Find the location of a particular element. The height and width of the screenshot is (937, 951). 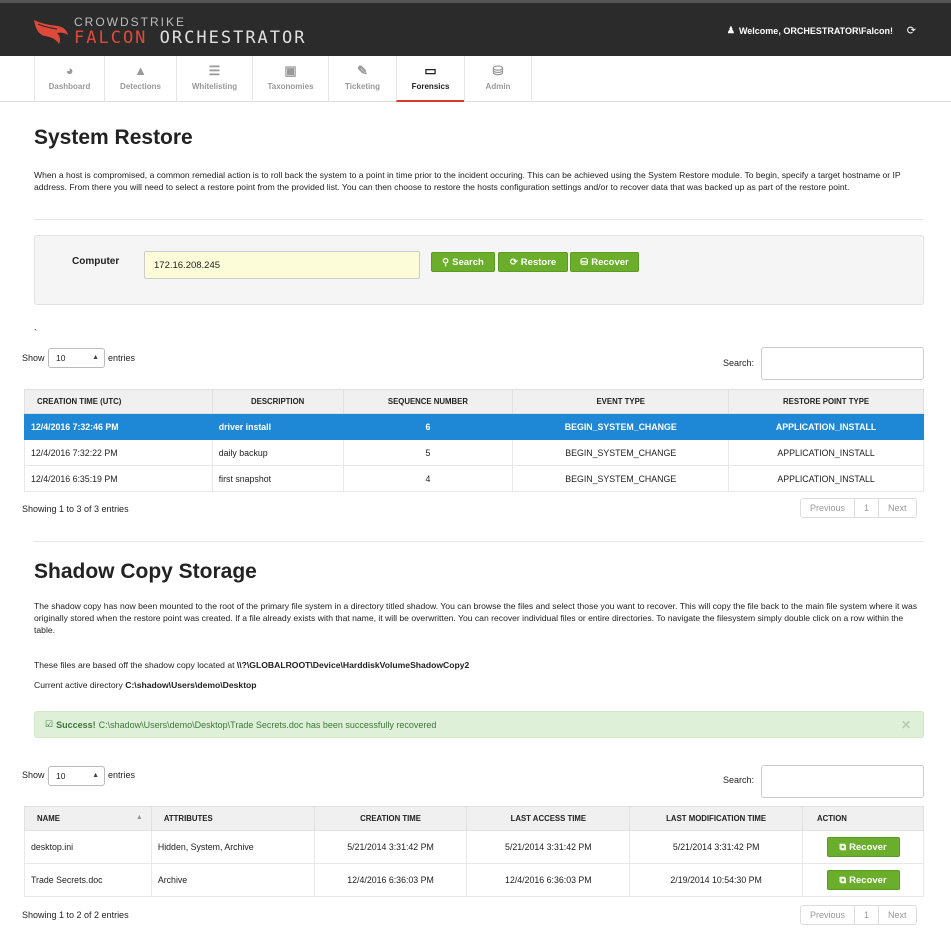

restore-button-label: Restore is located at coordinates (538, 262).